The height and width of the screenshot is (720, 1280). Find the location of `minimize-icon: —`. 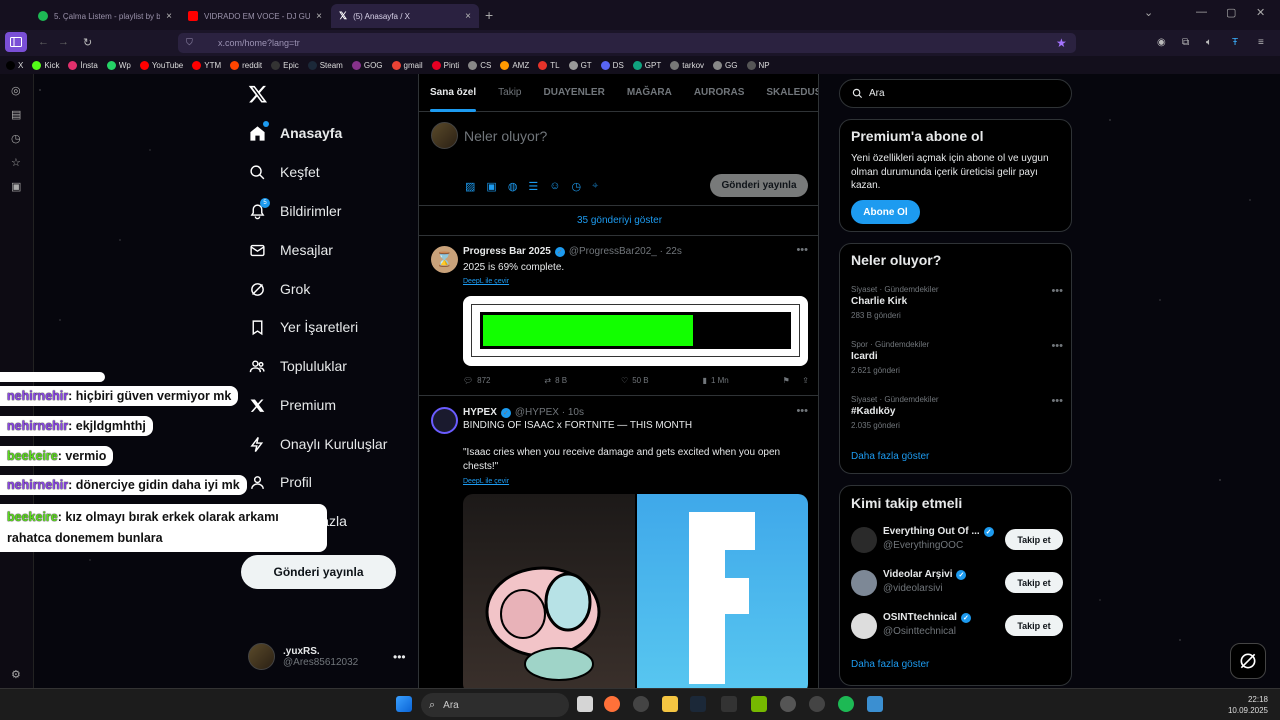

minimize-icon: — is located at coordinates (1201, 12).